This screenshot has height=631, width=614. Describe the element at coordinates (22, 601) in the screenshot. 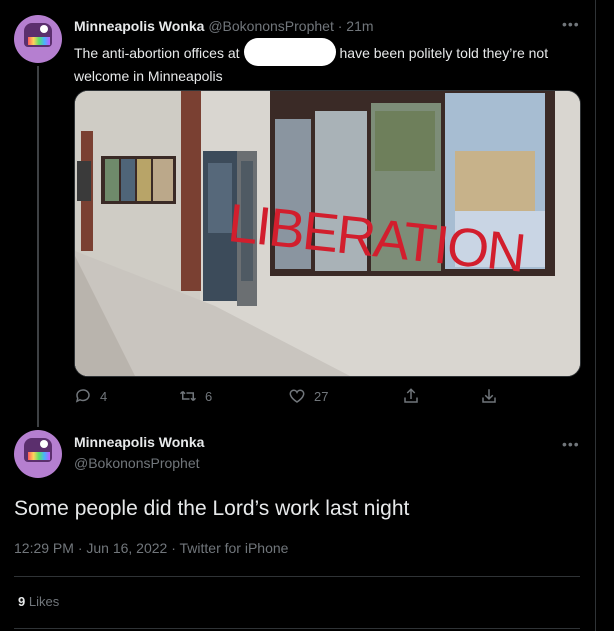

I see `likes-count: 9` at that location.